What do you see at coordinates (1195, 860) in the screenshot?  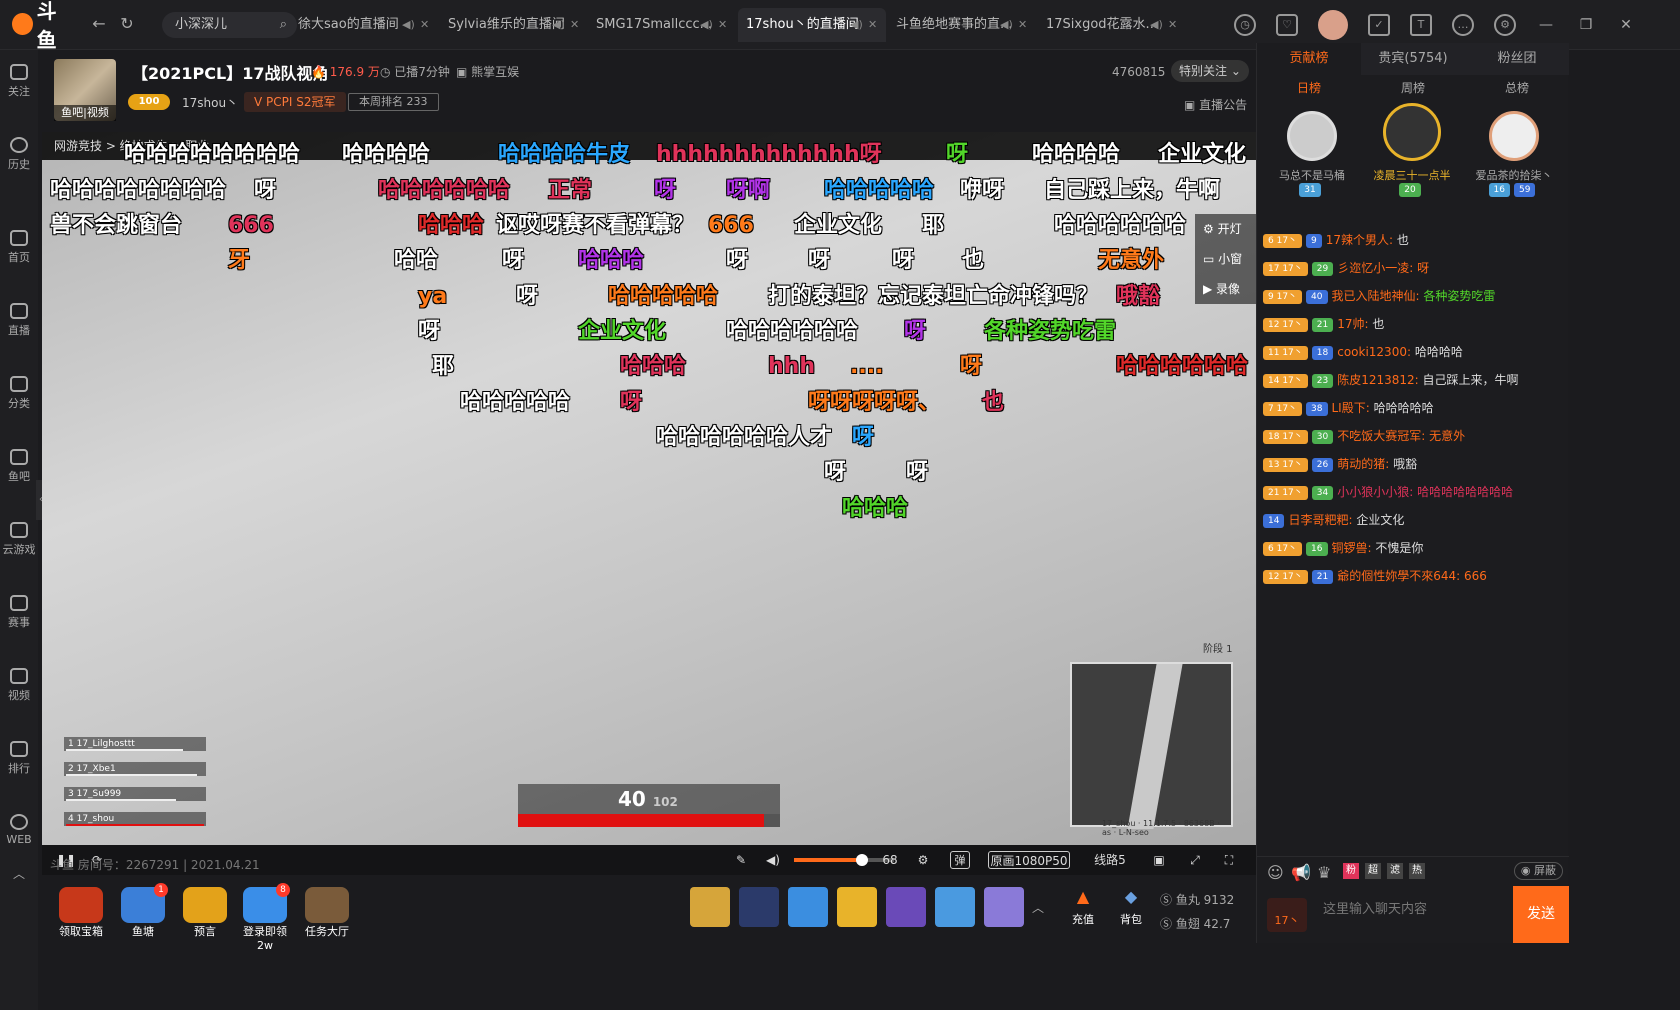 I see `widescreen-icon: ⤢` at bounding box center [1195, 860].